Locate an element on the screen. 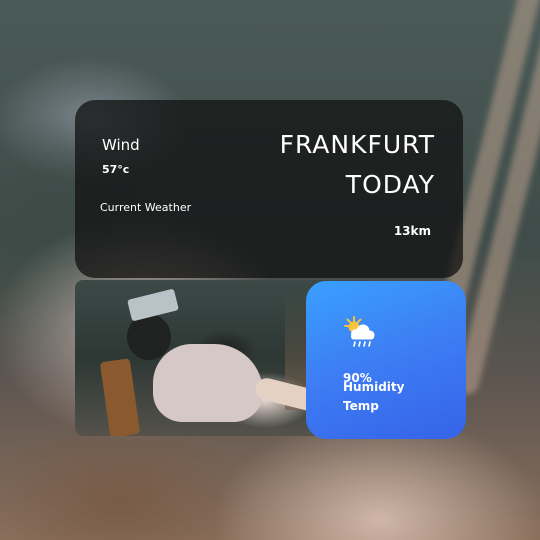  humidity-label: Humidity is located at coordinates (374, 387).